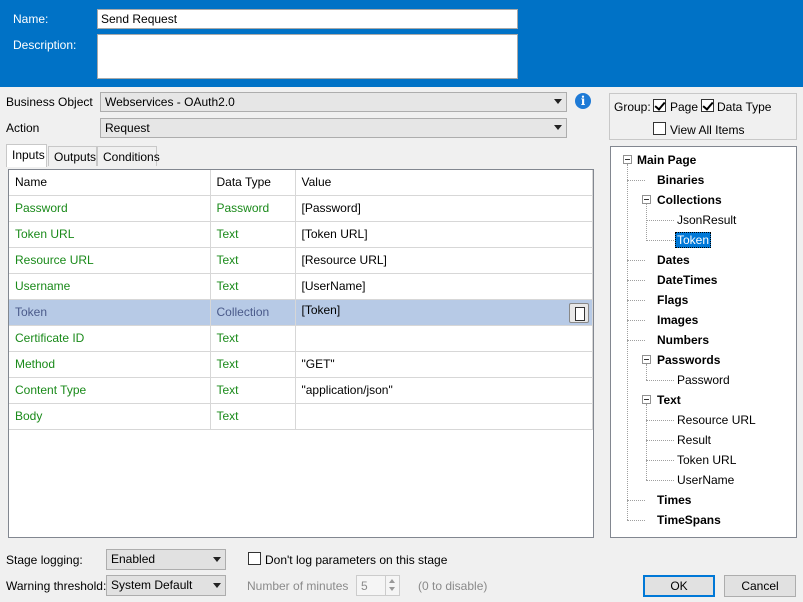 The image size is (803, 602). I want to click on tree-node-password: Password, so click(703, 380).